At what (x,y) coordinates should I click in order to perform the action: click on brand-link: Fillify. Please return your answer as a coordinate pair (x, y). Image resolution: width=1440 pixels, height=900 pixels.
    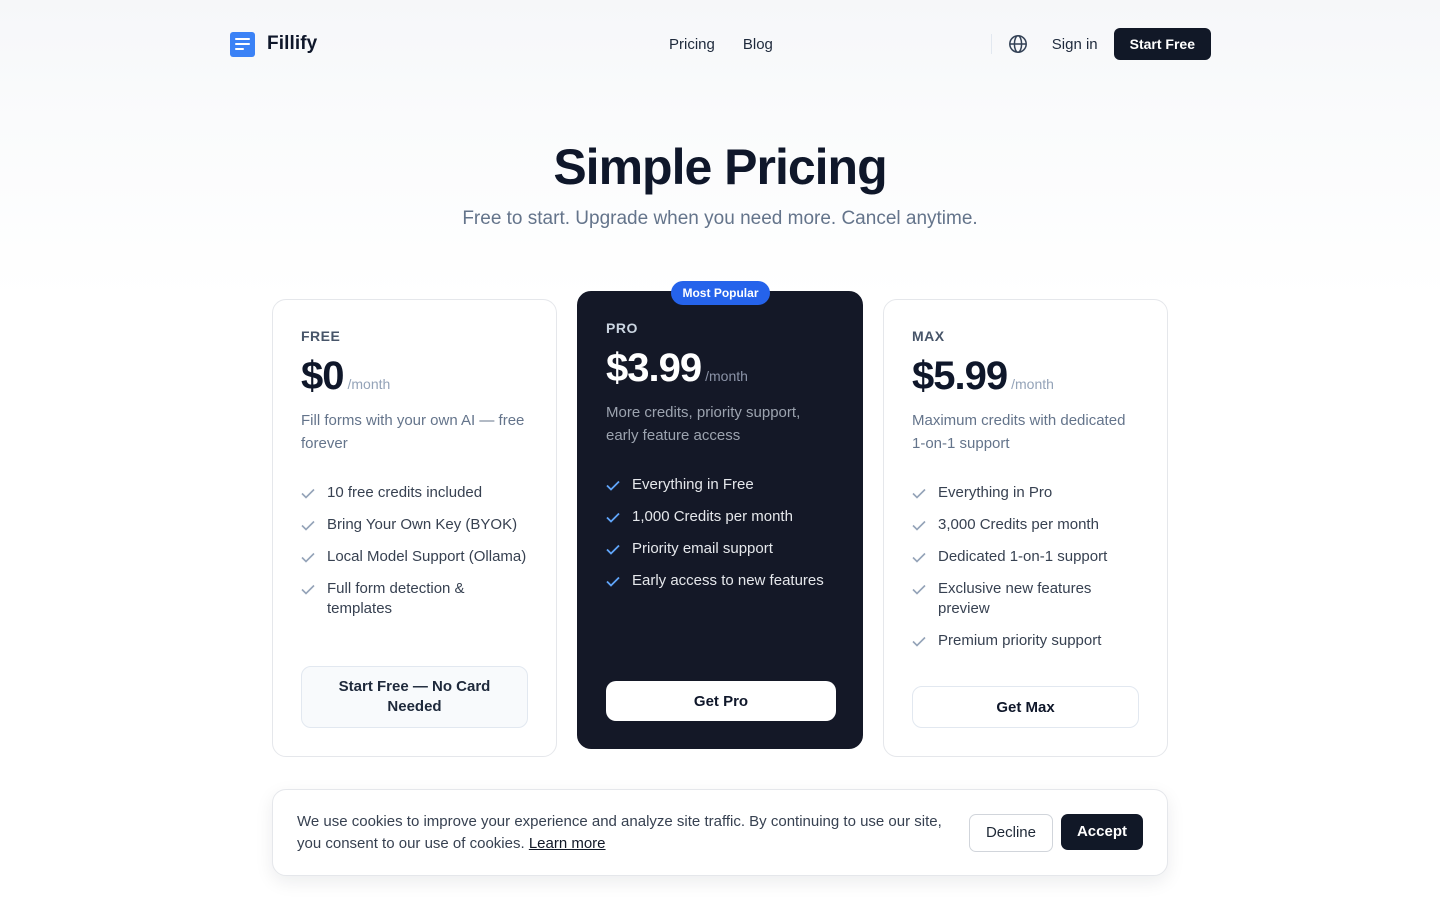
    Looking at the image, I should click on (274, 44).